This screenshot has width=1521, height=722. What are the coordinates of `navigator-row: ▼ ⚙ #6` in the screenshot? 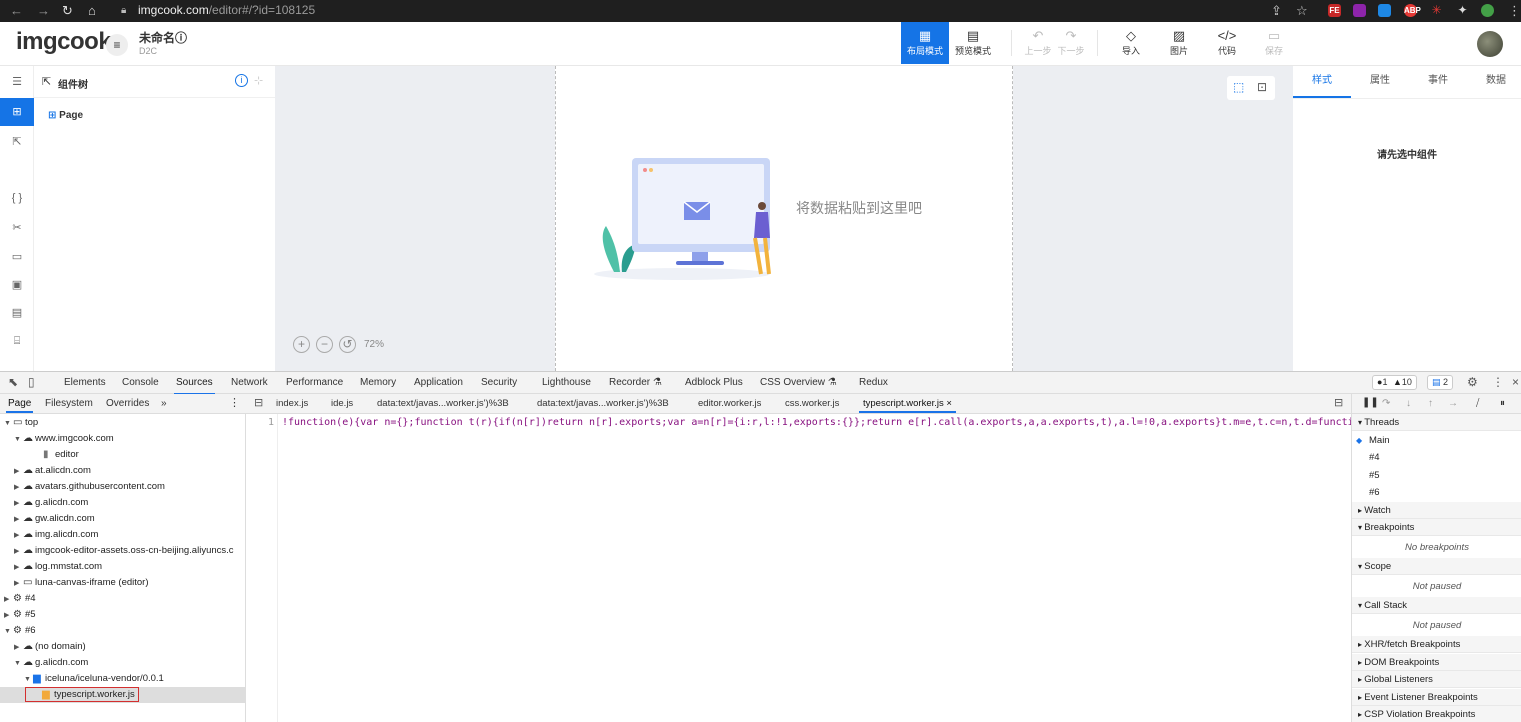 It's located at (122, 631).